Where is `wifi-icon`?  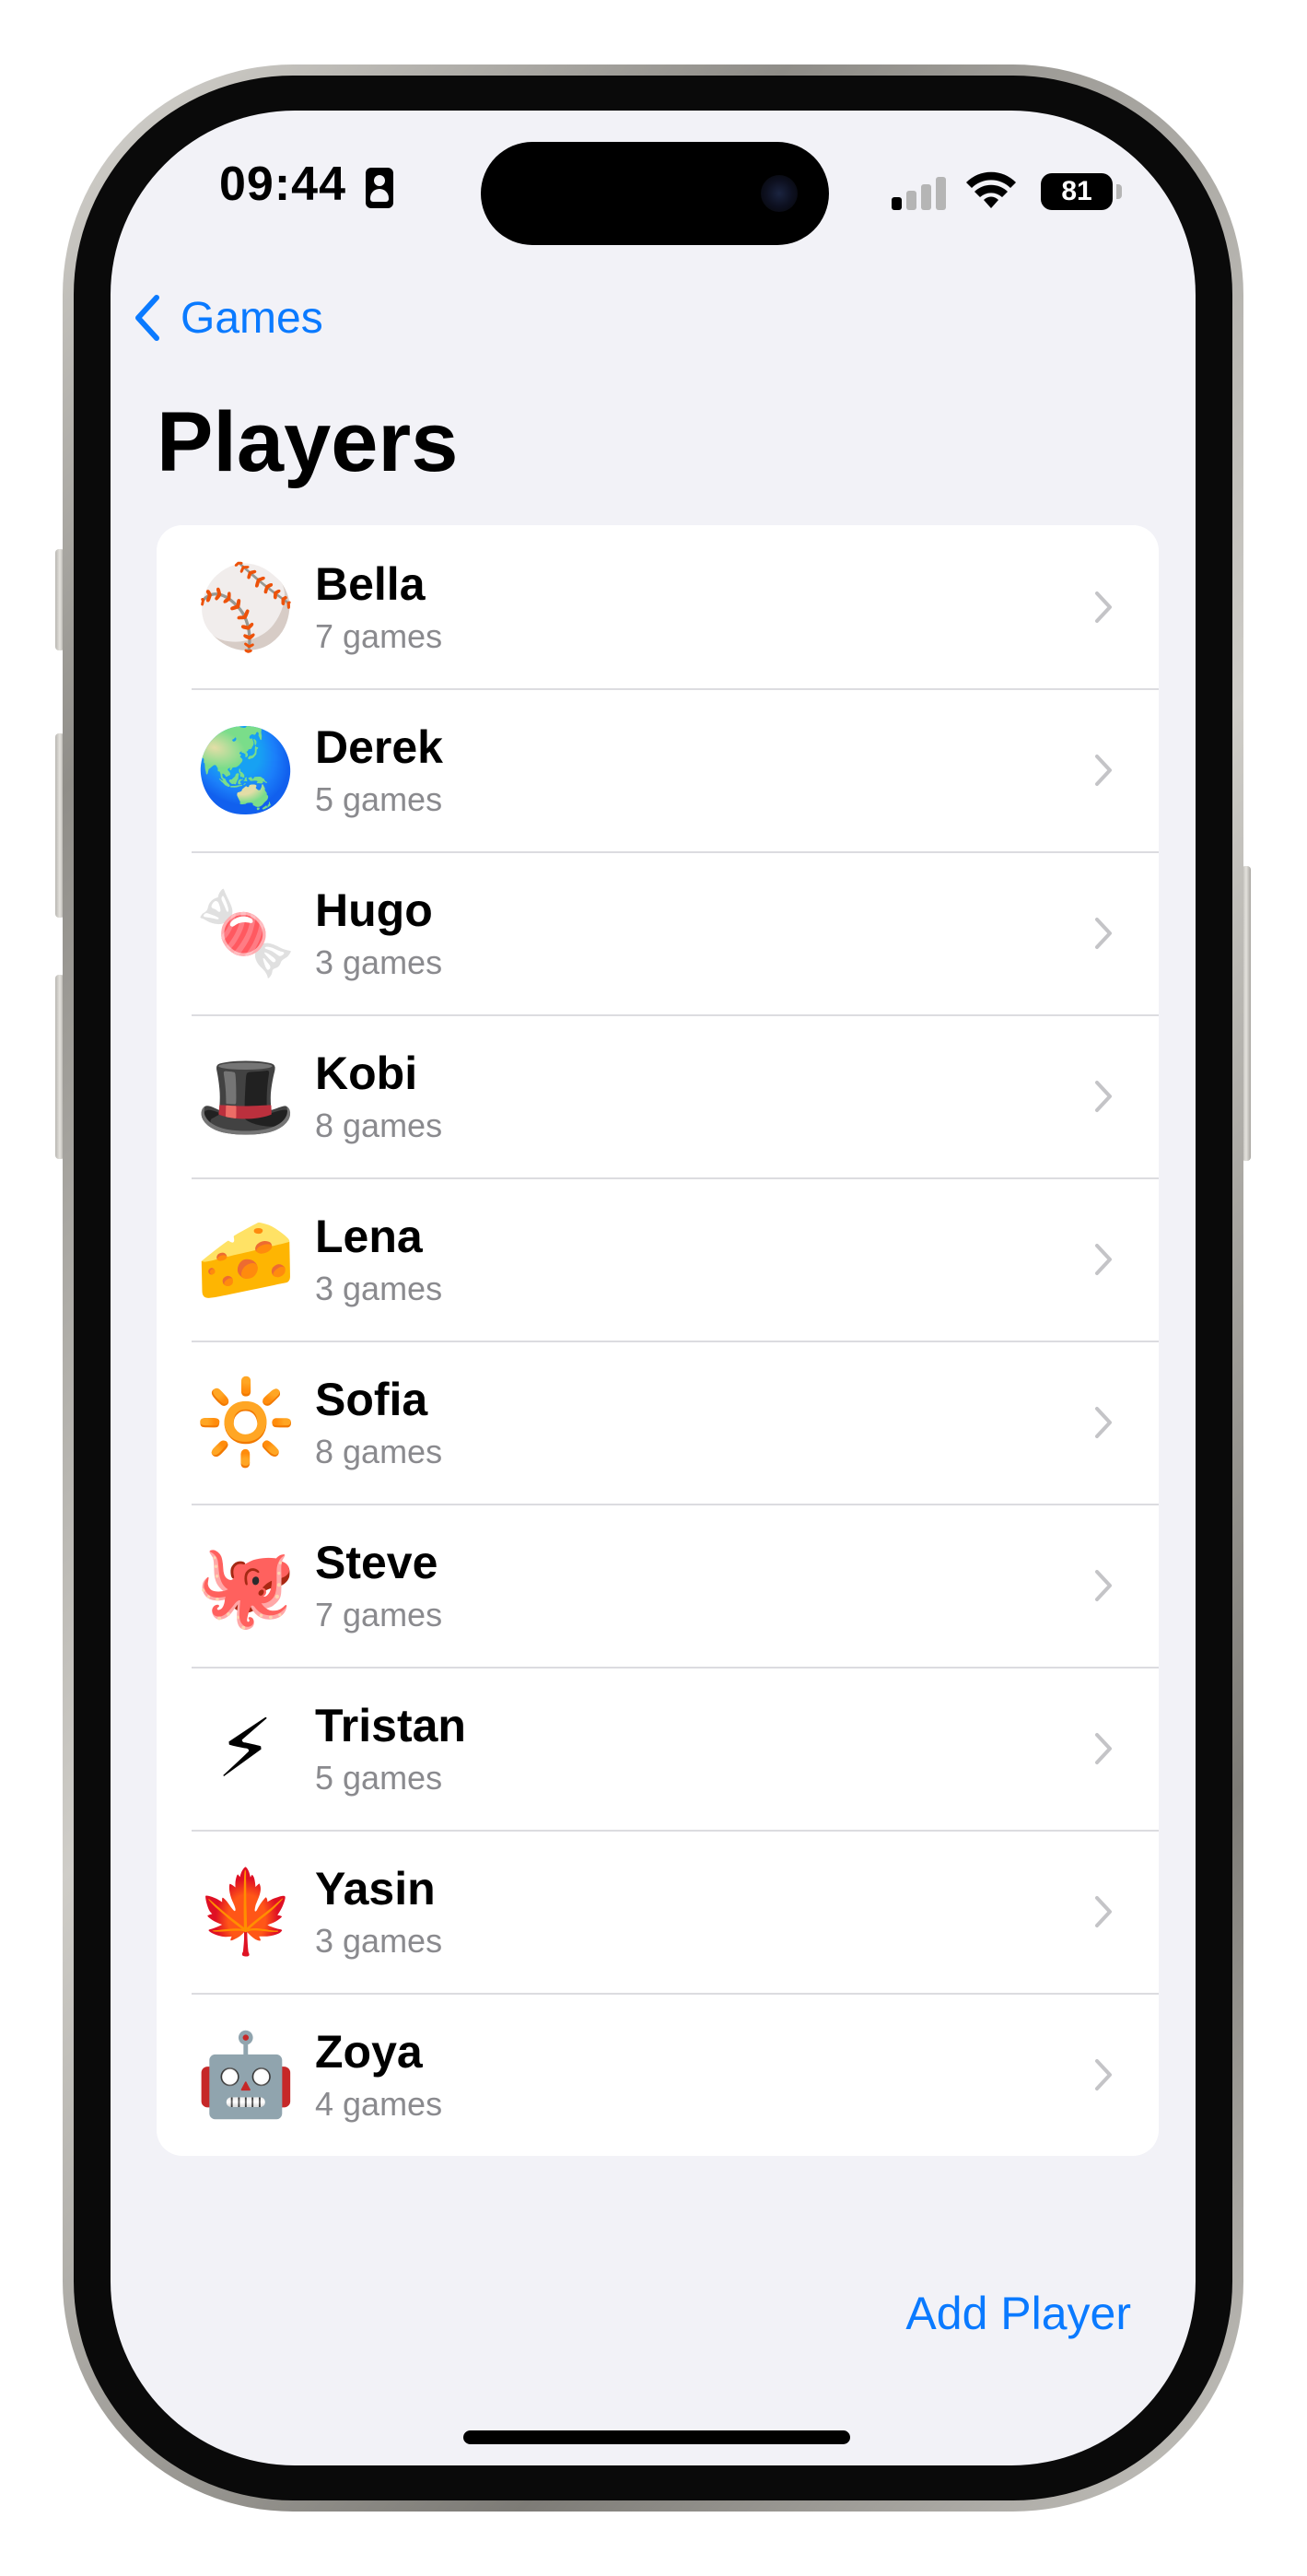
wifi-icon is located at coordinates (991, 189).